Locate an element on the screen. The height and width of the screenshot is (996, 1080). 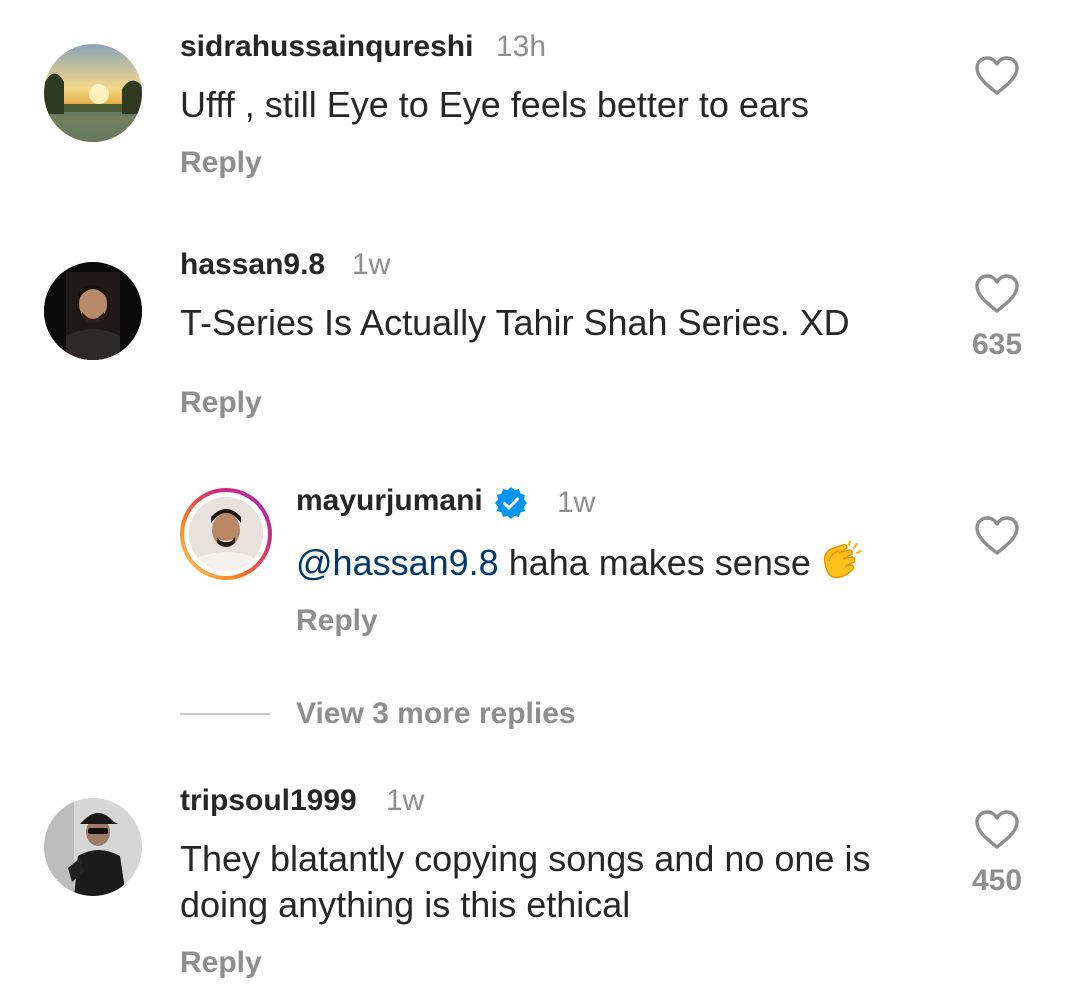
reply-text: @hassan9.8 haha makes sense is located at coordinates (621, 566).